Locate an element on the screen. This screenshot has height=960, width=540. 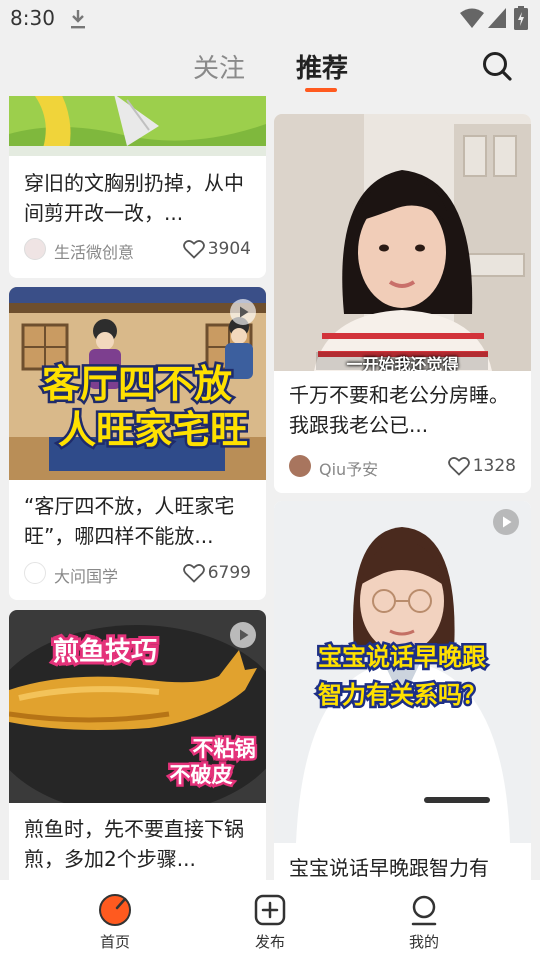
thumbnail-caption: 人旺家宅旺 is located at coordinates (153, 430).